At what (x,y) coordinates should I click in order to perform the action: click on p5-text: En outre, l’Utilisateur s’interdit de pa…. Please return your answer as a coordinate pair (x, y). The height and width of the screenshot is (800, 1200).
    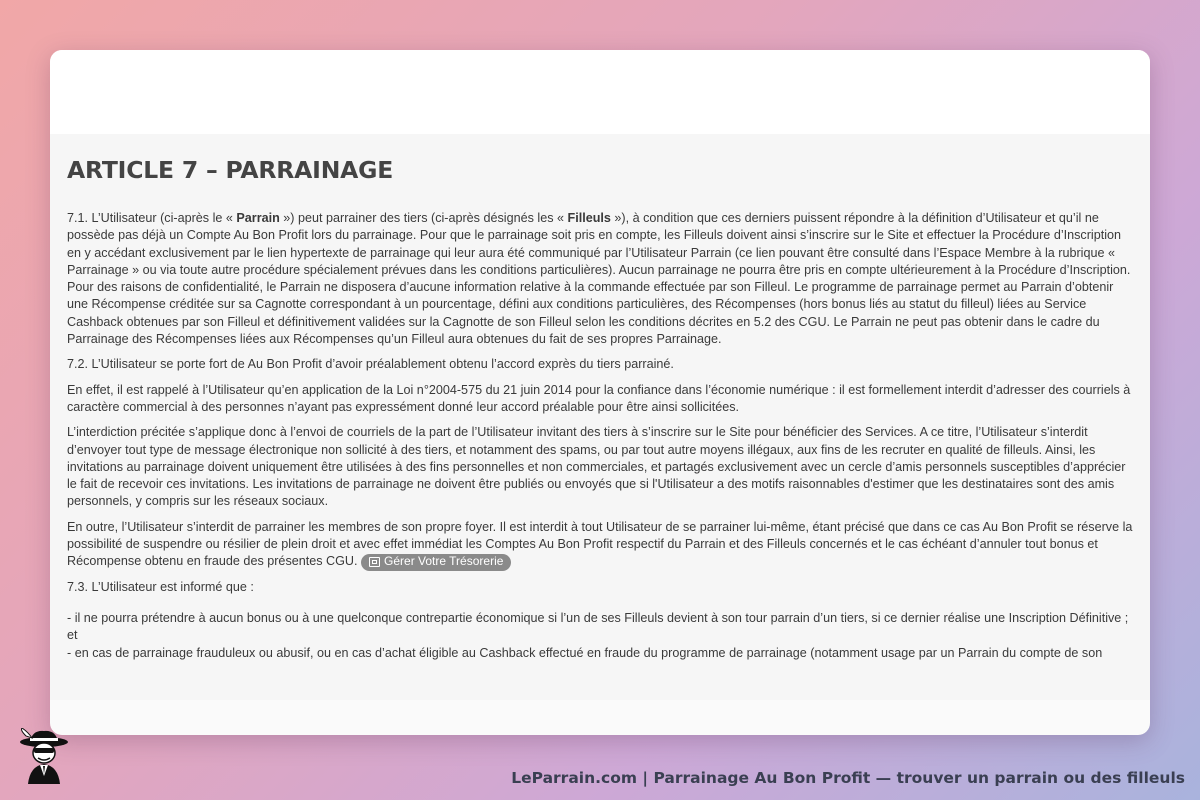
    Looking at the image, I should click on (600, 544).